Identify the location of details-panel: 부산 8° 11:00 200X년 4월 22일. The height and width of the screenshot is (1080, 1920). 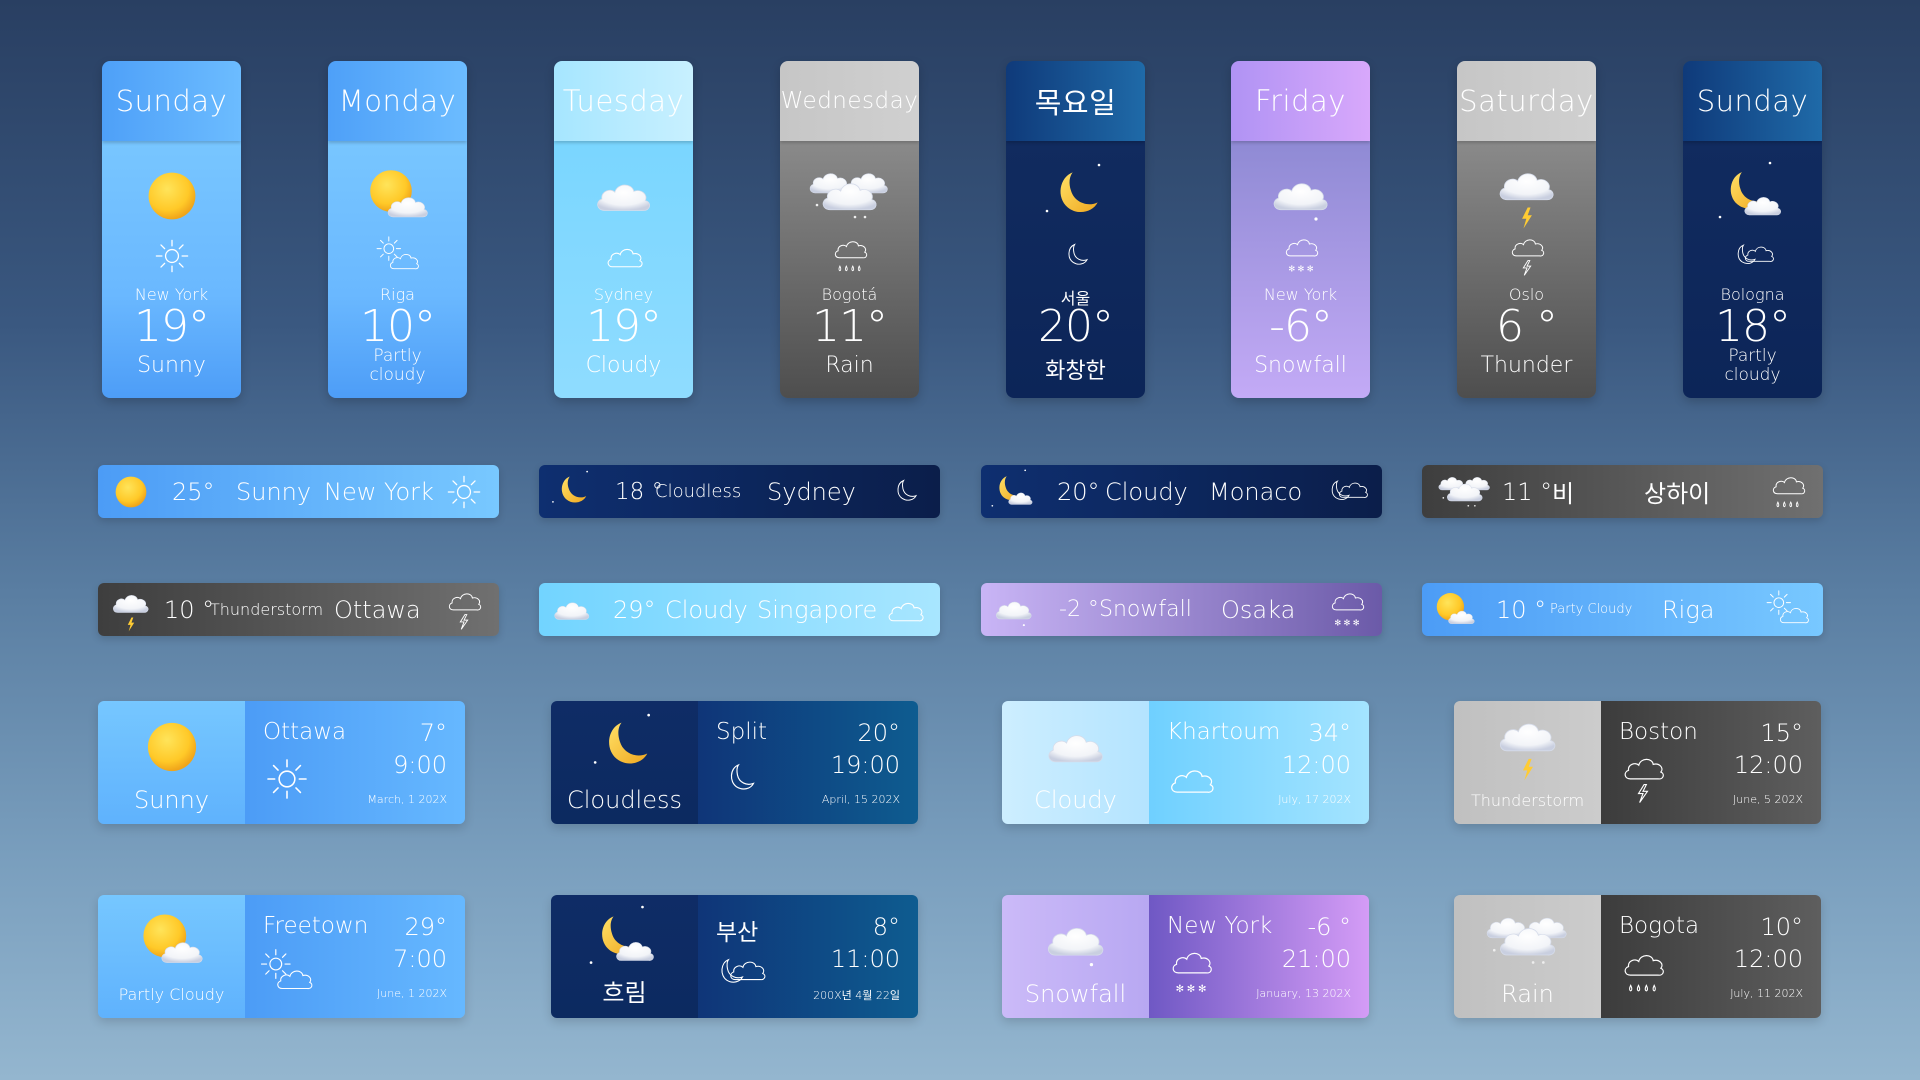
(808, 956).